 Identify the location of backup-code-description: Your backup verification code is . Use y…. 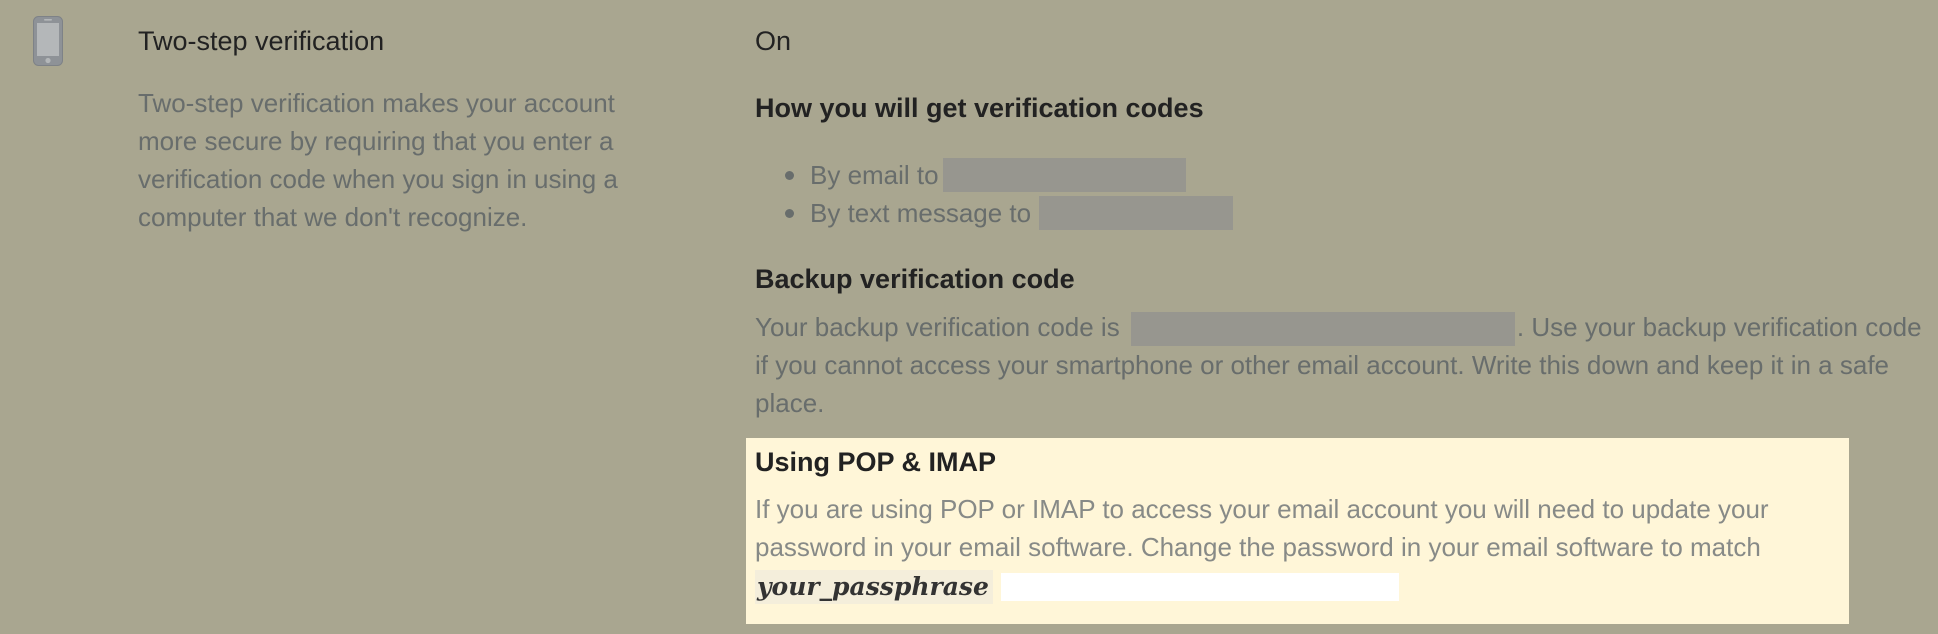
(1345, 365).